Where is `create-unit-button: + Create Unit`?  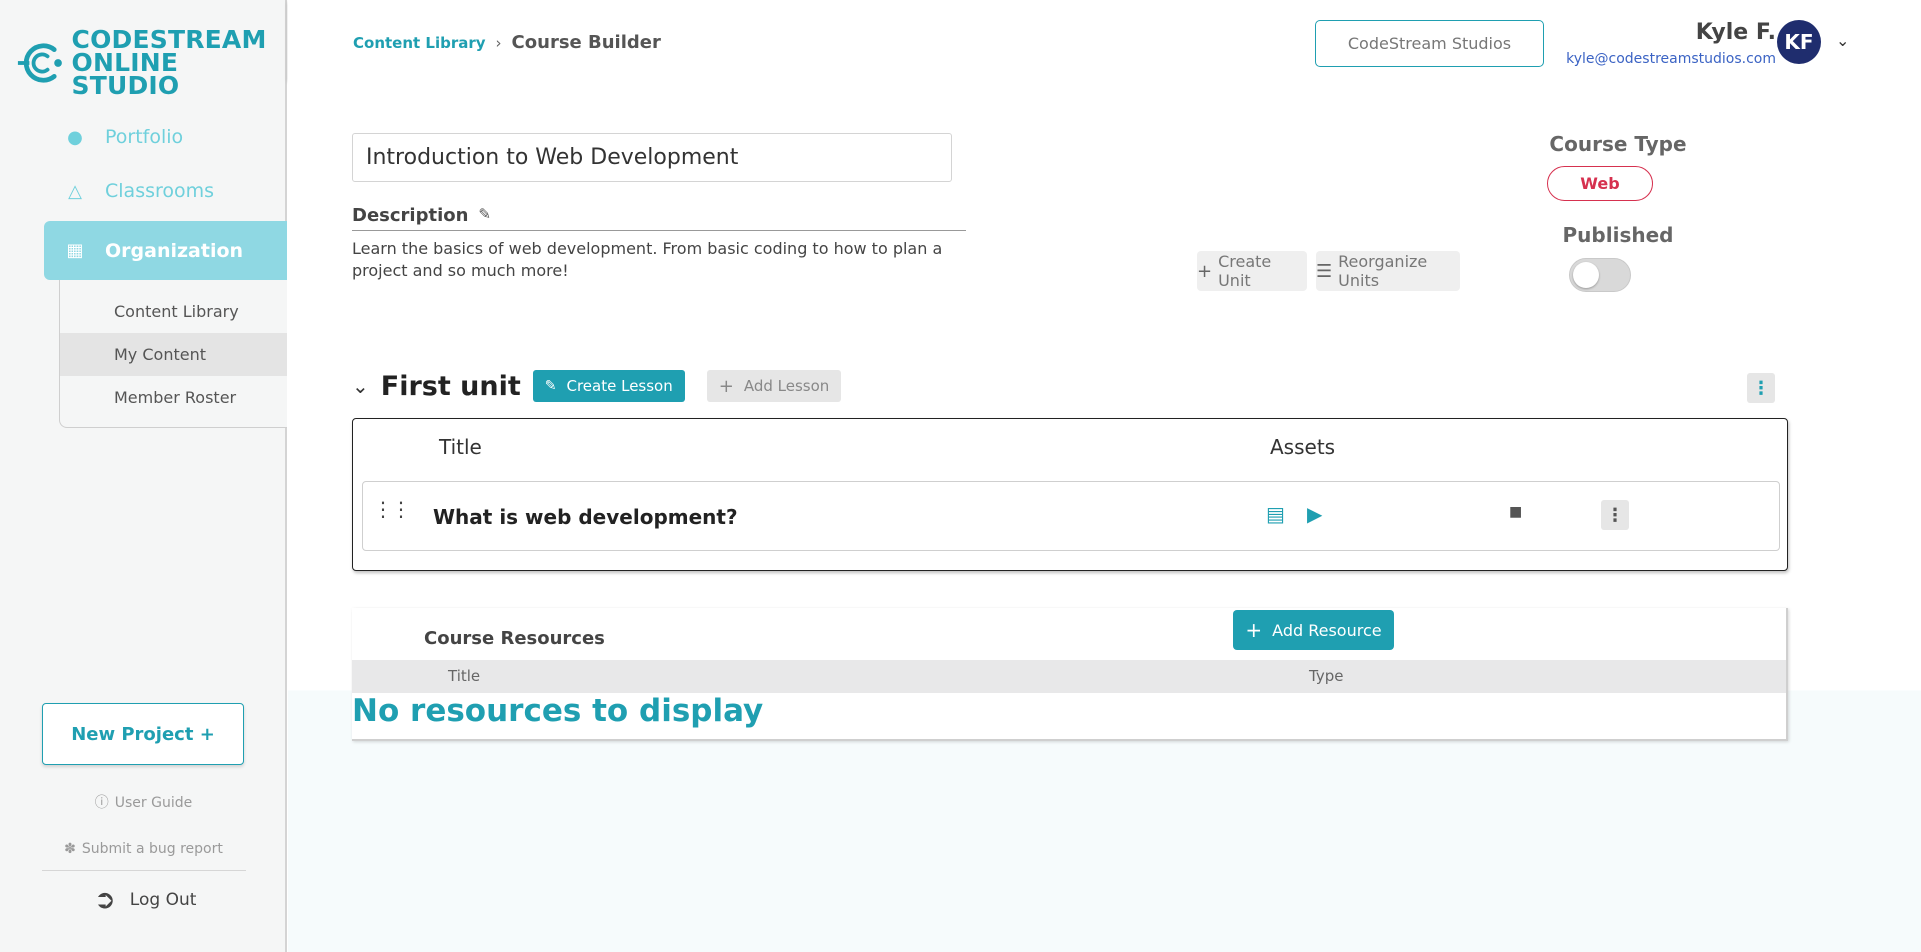
create-unit-button: + Create Unit is located at coordinates (1252, 271).